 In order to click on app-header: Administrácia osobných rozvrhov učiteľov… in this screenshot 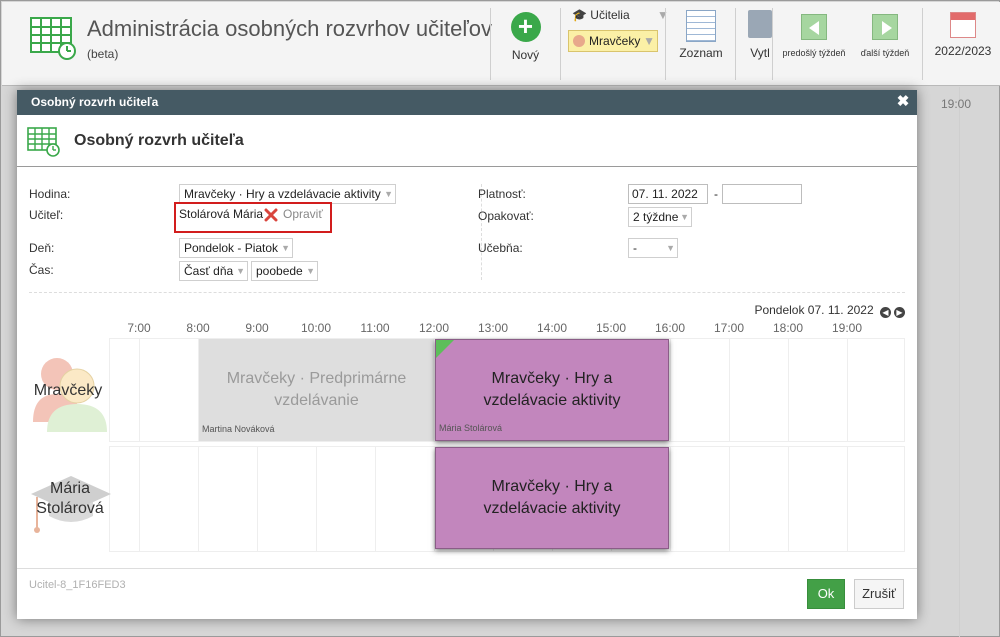, I will do `click(501, 44)`.